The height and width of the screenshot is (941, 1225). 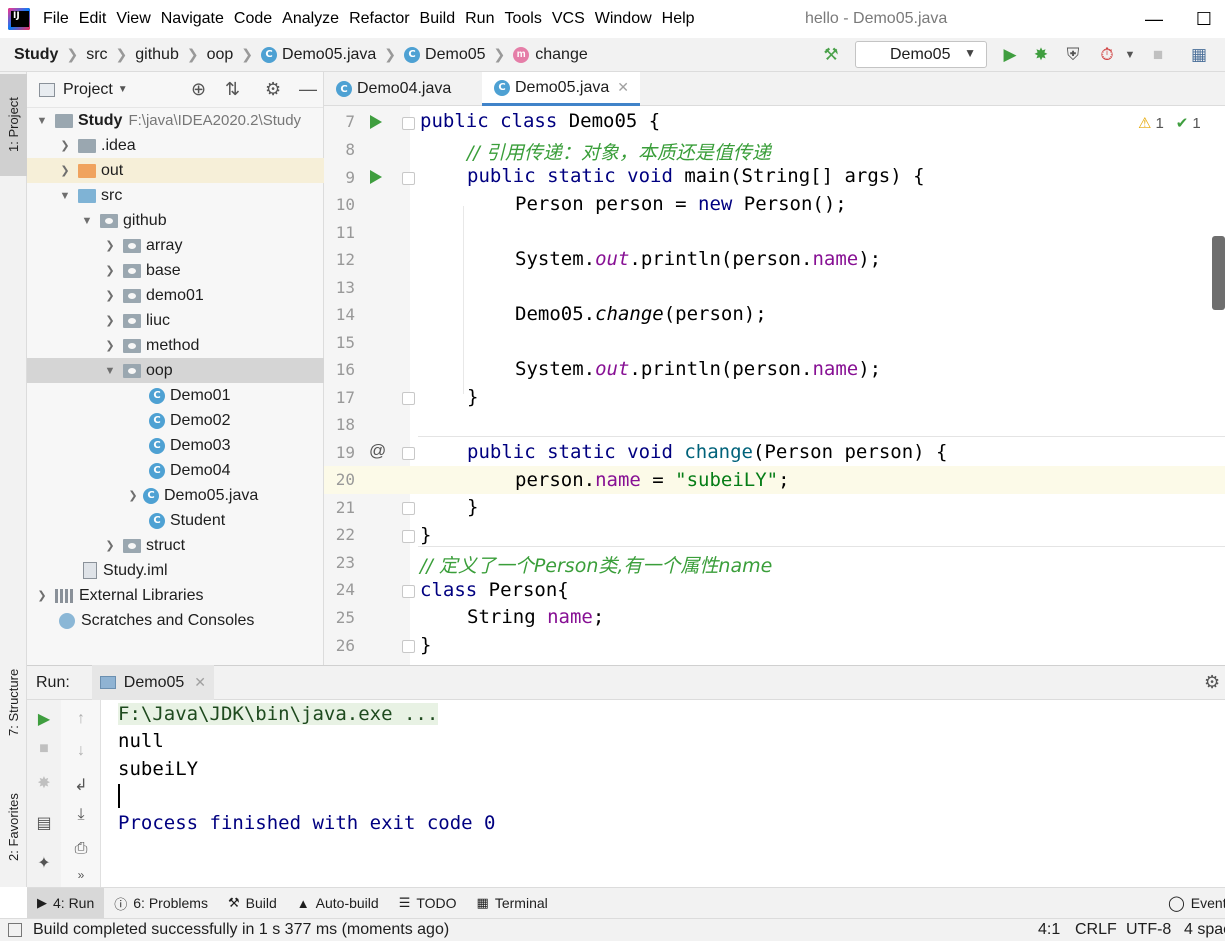 What do you see at coordinates (81, 875) in the screenshot?
I see `more-icon: »` at bounding box center [81, 875].